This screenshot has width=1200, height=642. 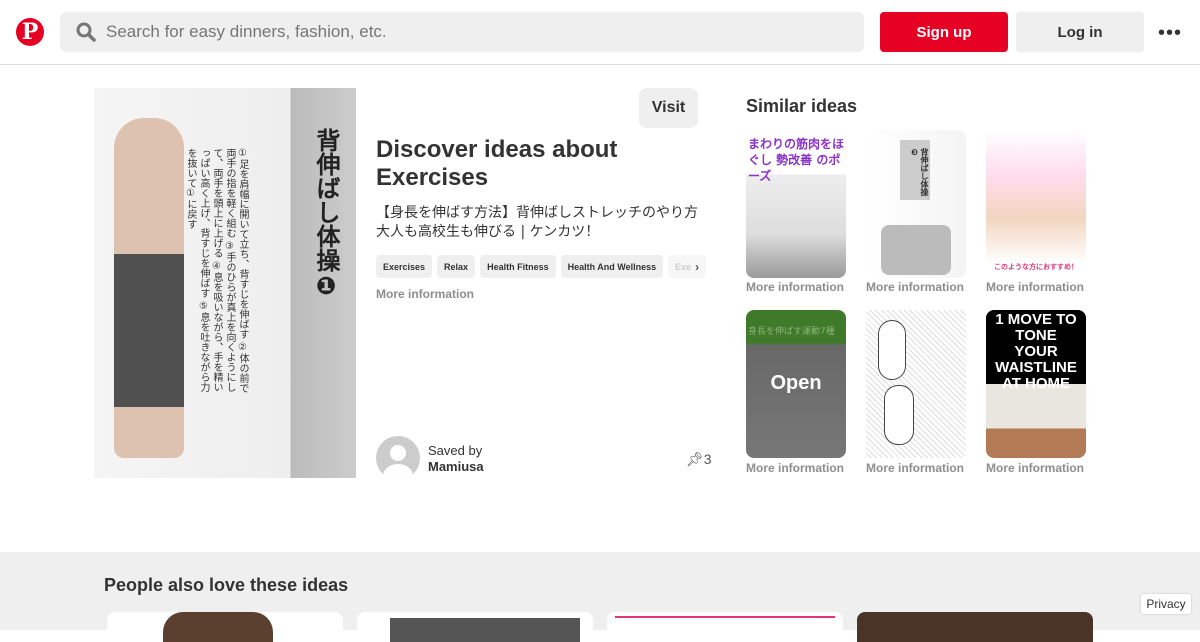 What do you see at coordinates (497, 163) in the screenshot?
I see `pin-title: Discover ideas about Exercises` at bounding box center [497, 163].